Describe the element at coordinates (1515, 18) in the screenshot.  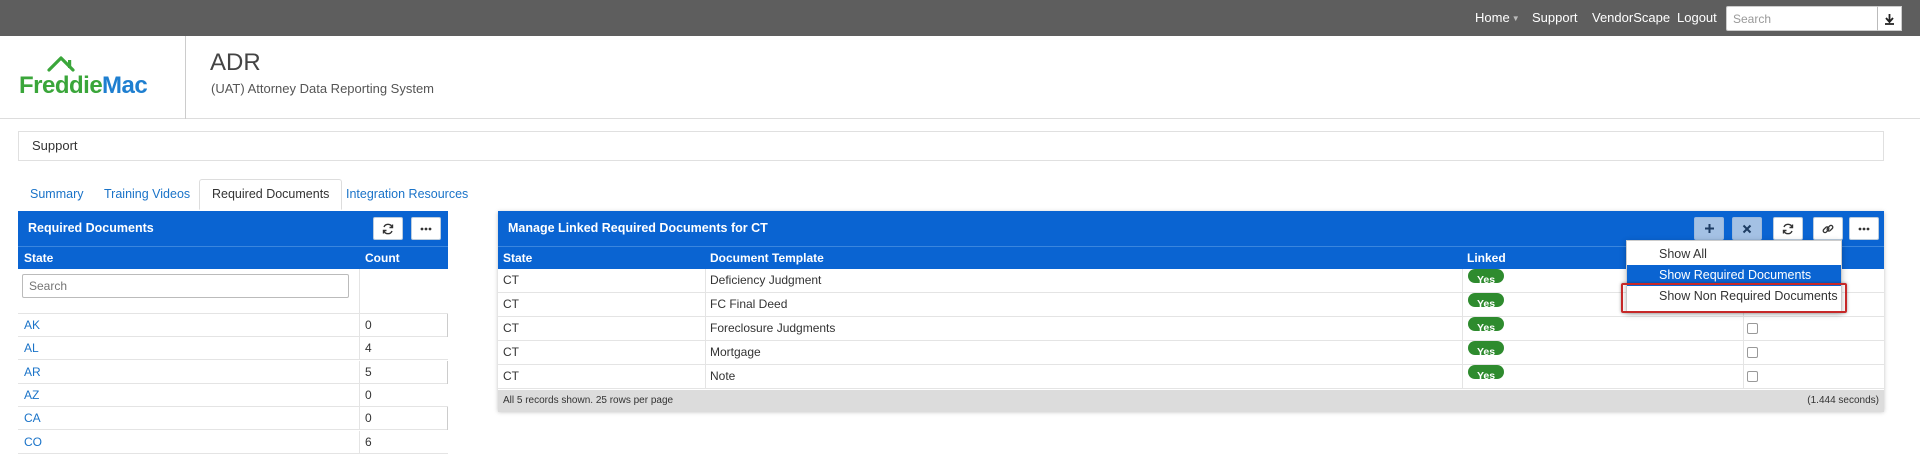
I see `caret-down-icon: ▼` at that location.